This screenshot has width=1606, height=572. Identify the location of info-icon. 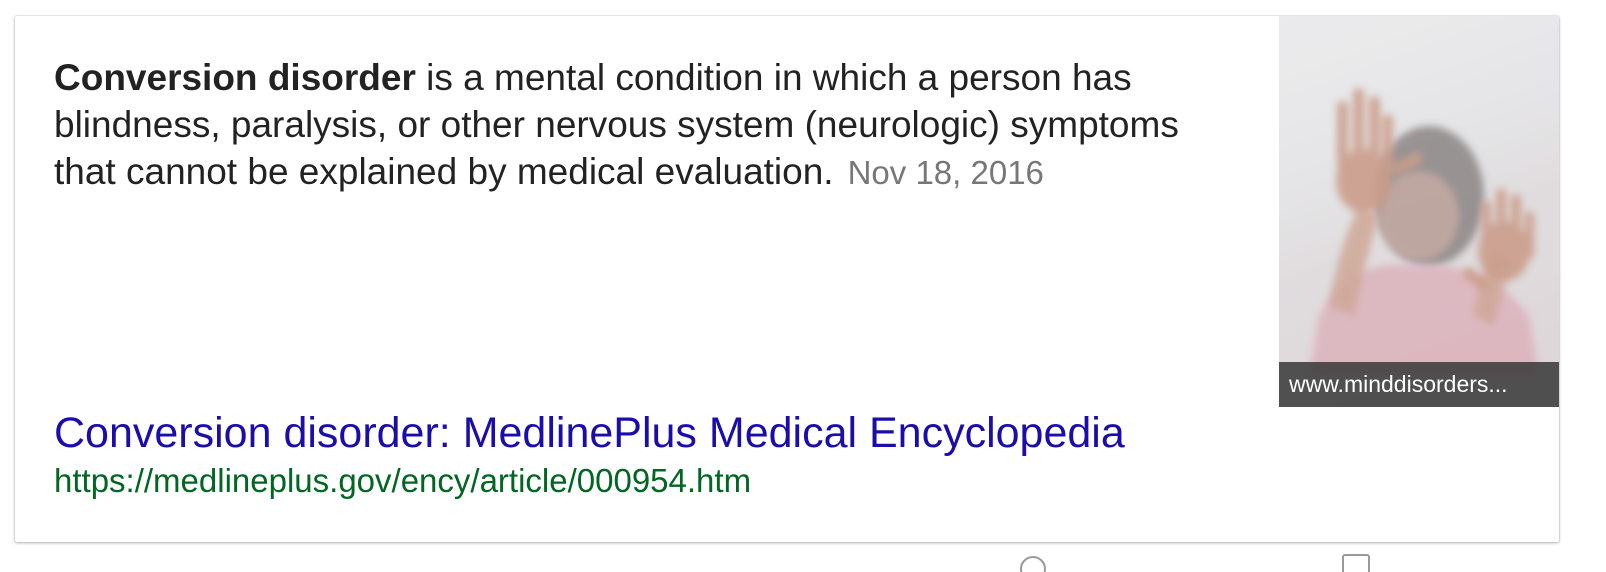
(1033, 564).